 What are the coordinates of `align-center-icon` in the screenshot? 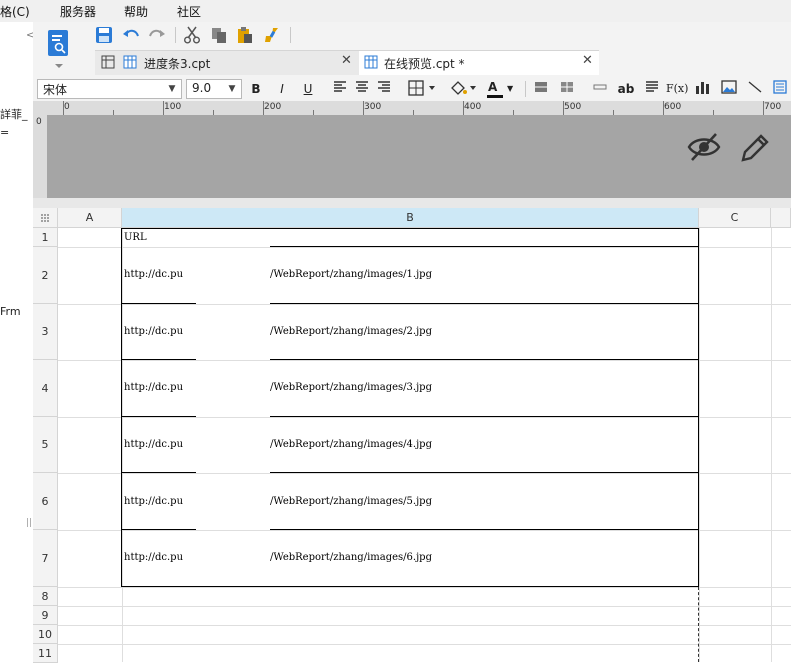 It's located at (362, 89).